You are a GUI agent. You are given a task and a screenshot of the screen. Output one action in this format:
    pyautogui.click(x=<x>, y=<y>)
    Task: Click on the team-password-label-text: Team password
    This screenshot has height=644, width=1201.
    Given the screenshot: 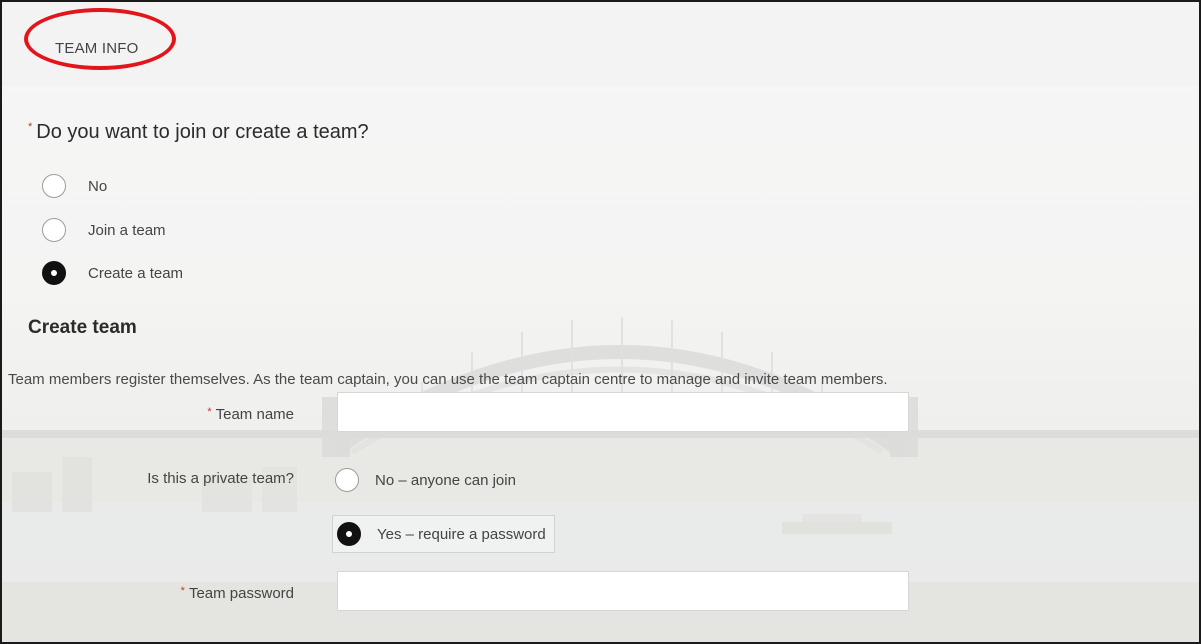 What is the action you would take?
    pyautogui.click(x=241, y=593)
    